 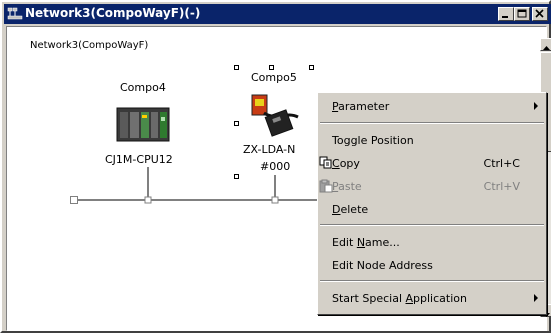 I want to click on network-label: Network3(CompoWayF), so click(x=89, y=45).